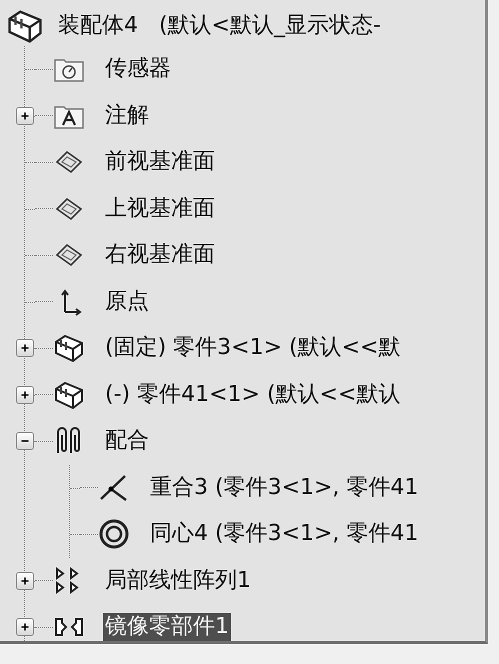 Image resolution: width=499 pixels, height=664 pixels. I want to click on tree-item-label: 局部线性阵列1, so click(178, 580).